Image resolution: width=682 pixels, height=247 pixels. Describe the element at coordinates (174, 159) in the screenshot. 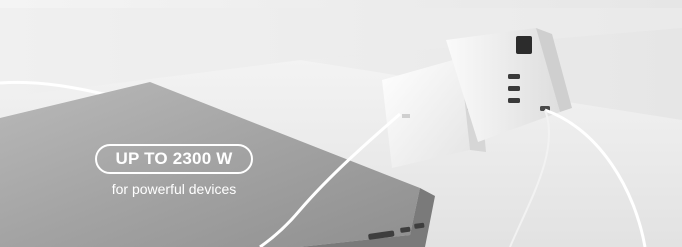

I see `power-headline-badge: UP TO 2300 W` at that location.